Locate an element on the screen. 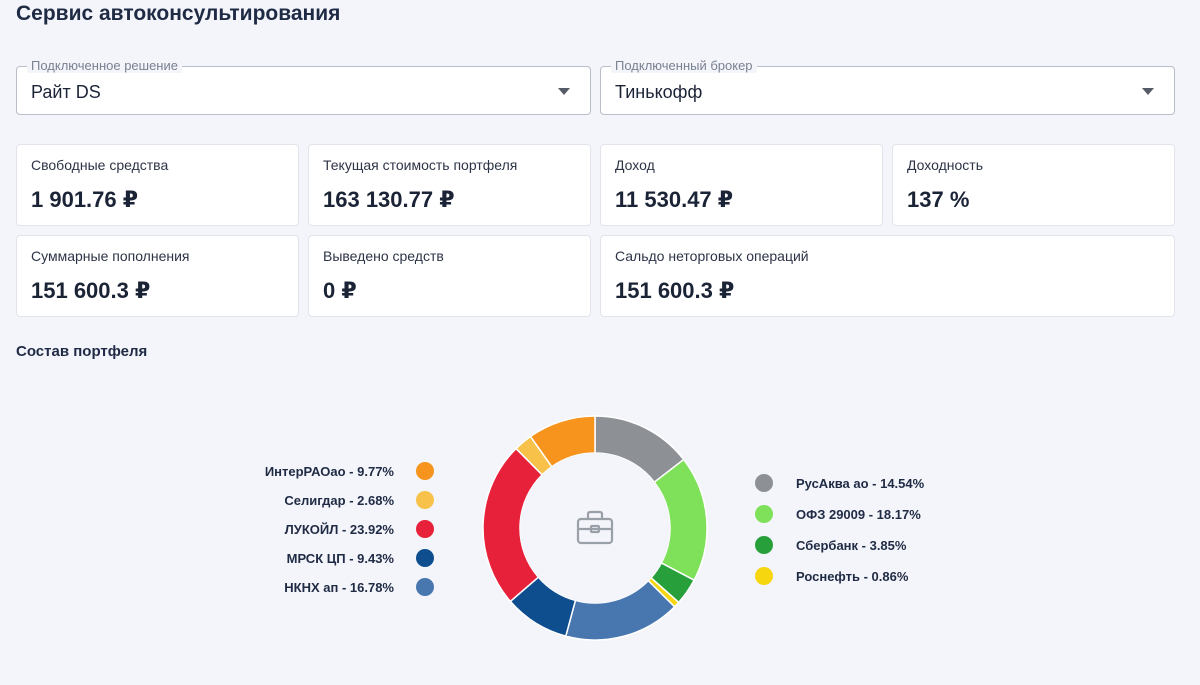  withdrawn-card: Выведено средств 0 ₽ is located at coordinates (449, 276).